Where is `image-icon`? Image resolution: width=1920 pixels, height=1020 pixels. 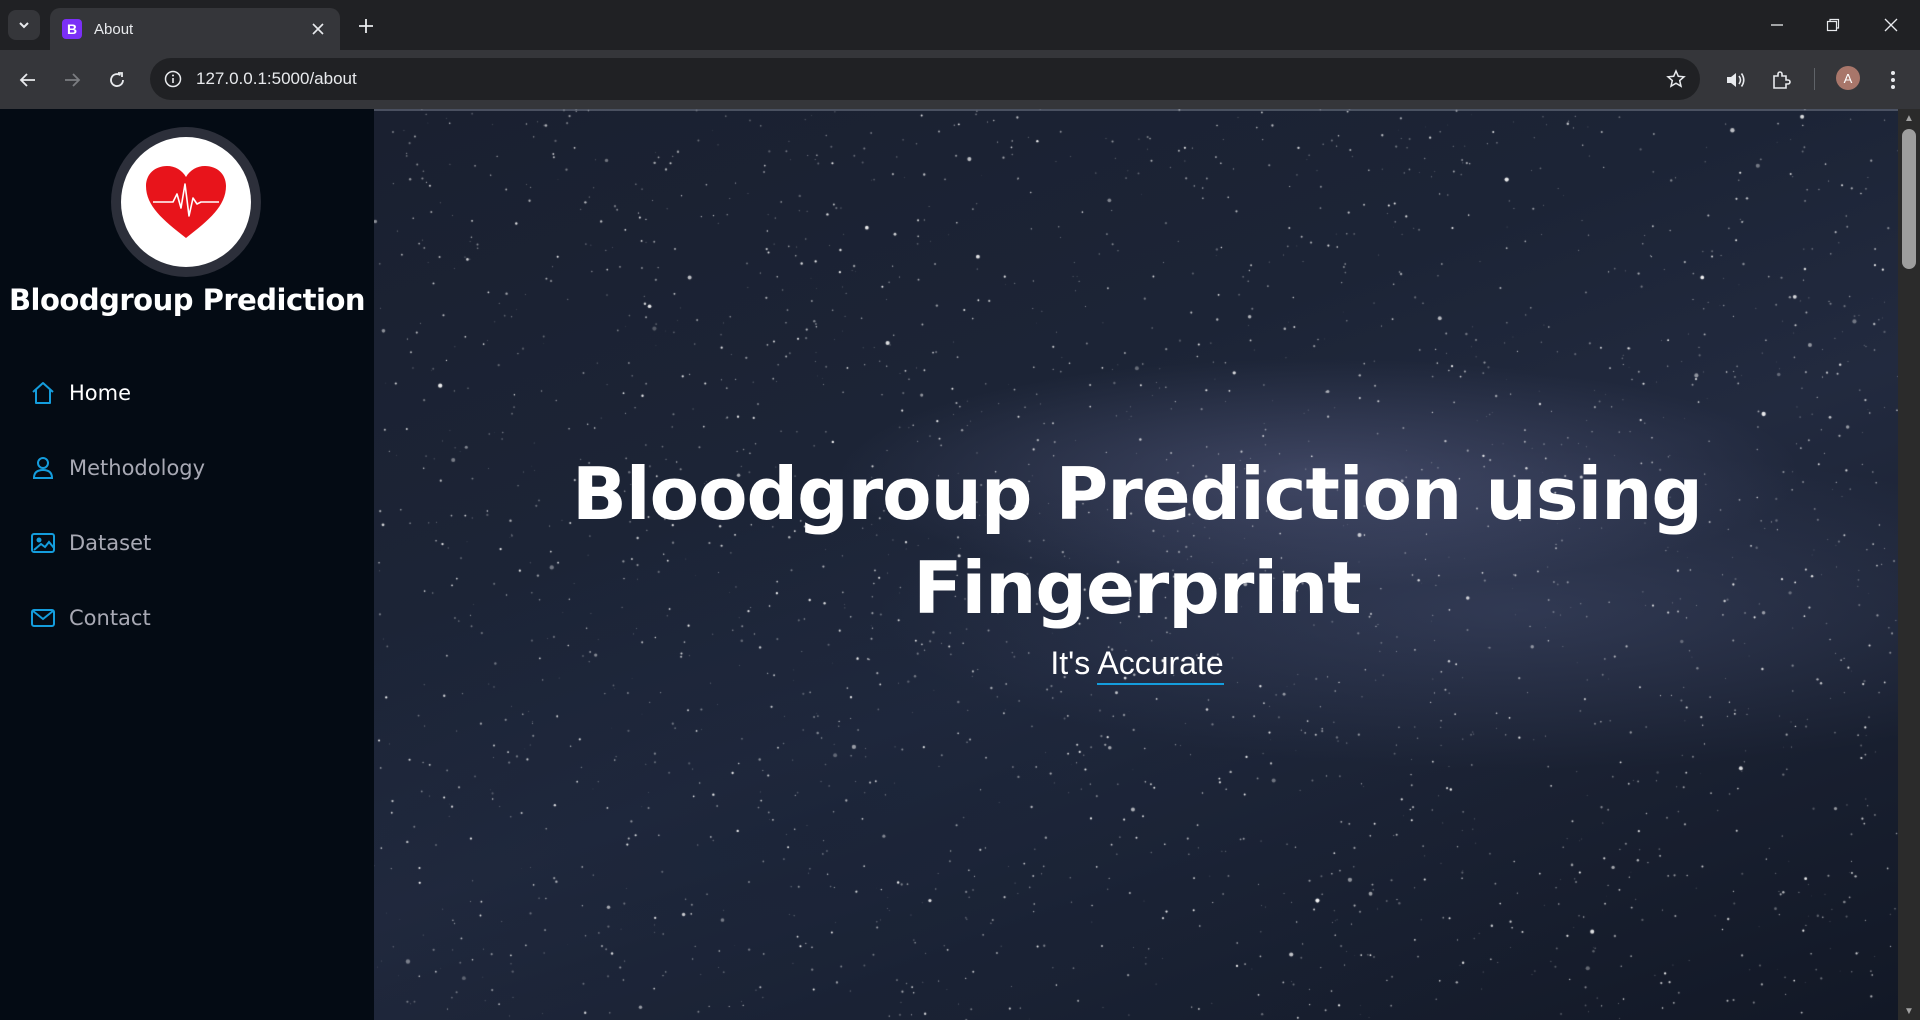 image-icon is located at coordinates (43, 543).